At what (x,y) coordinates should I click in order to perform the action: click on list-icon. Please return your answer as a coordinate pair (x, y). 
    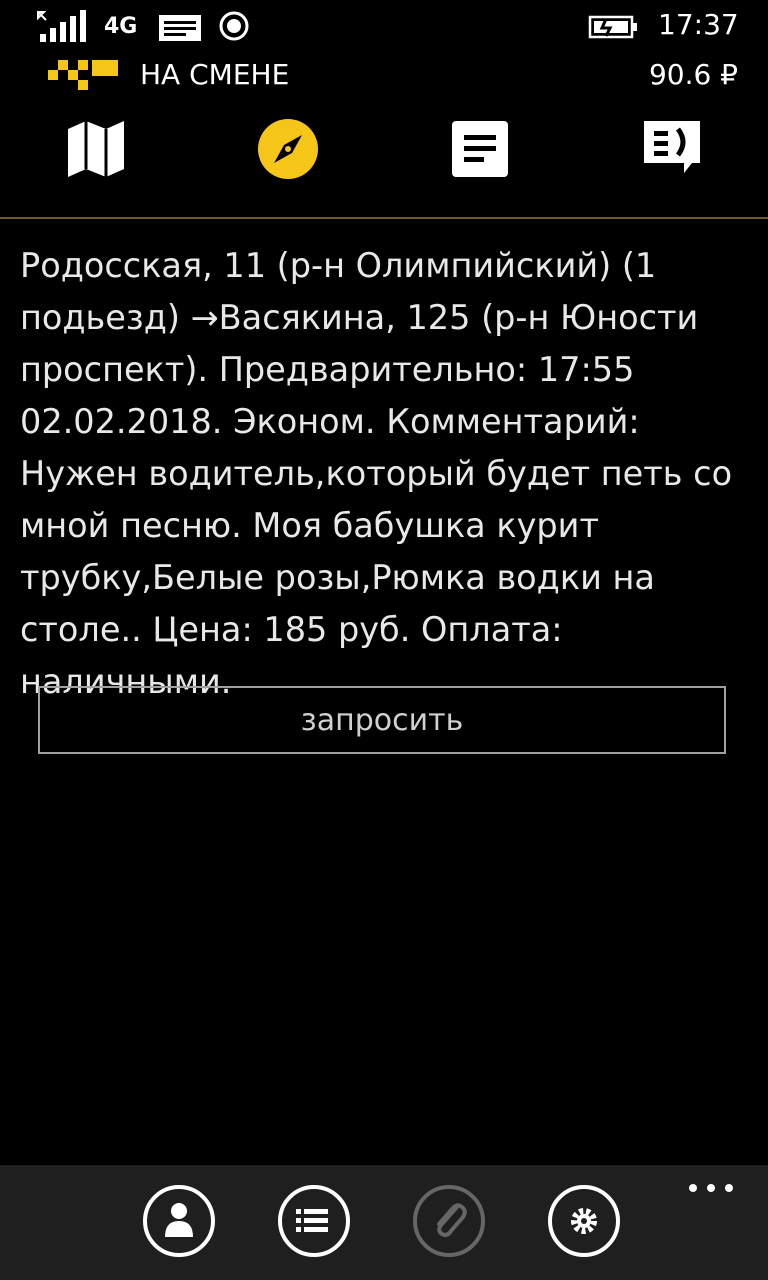
    Looking at the image, I should click on (312, 1220).